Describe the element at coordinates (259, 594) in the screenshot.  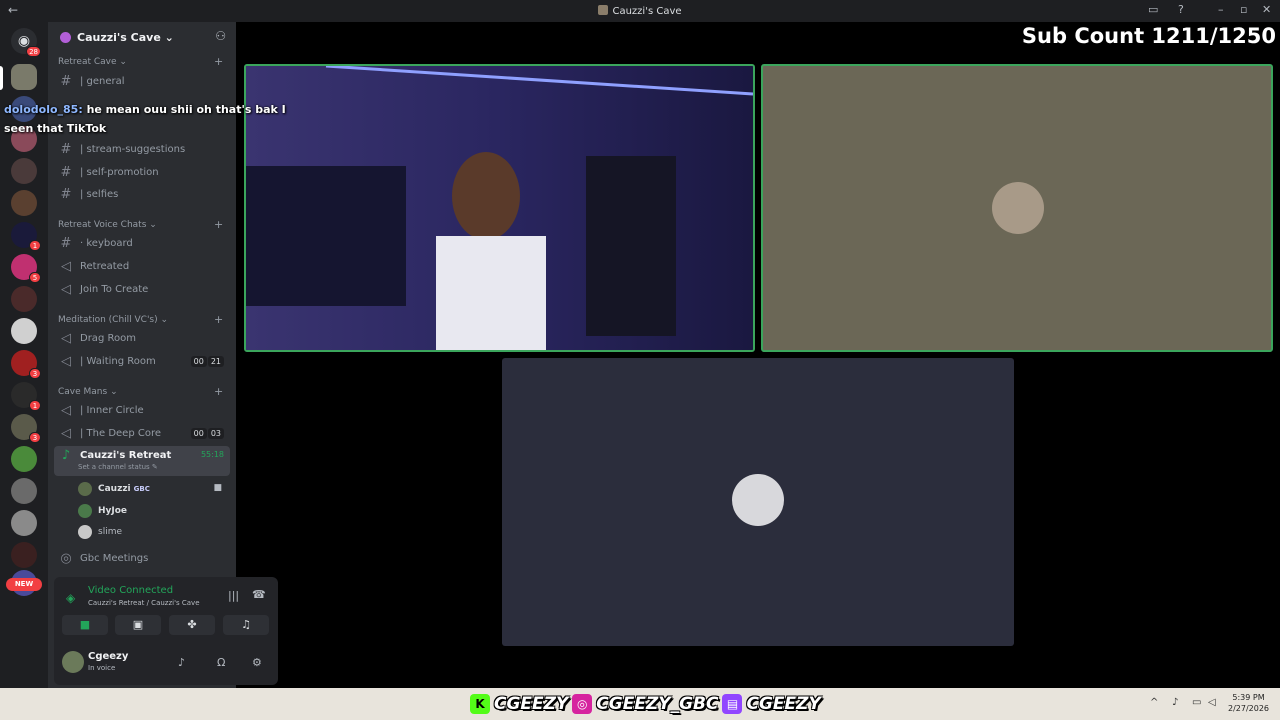
I see `disconnect-icon: ☎` at that location.